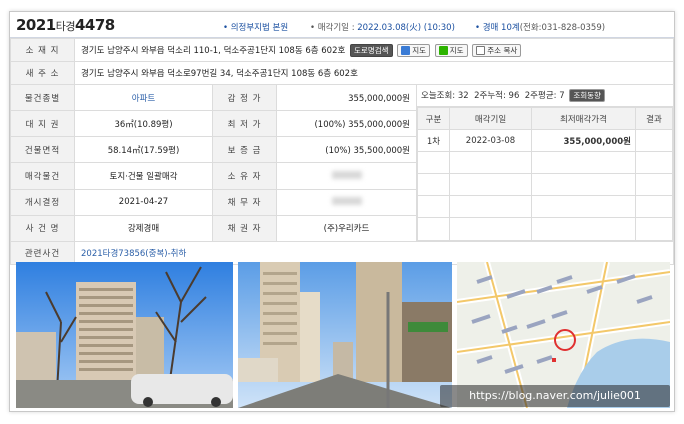 The width and height of the screenshot is (684, 424). Describe the element at coordinates (346, 97) in the screenshot. I see `appraisal-value: 355,000,000원` at that location.